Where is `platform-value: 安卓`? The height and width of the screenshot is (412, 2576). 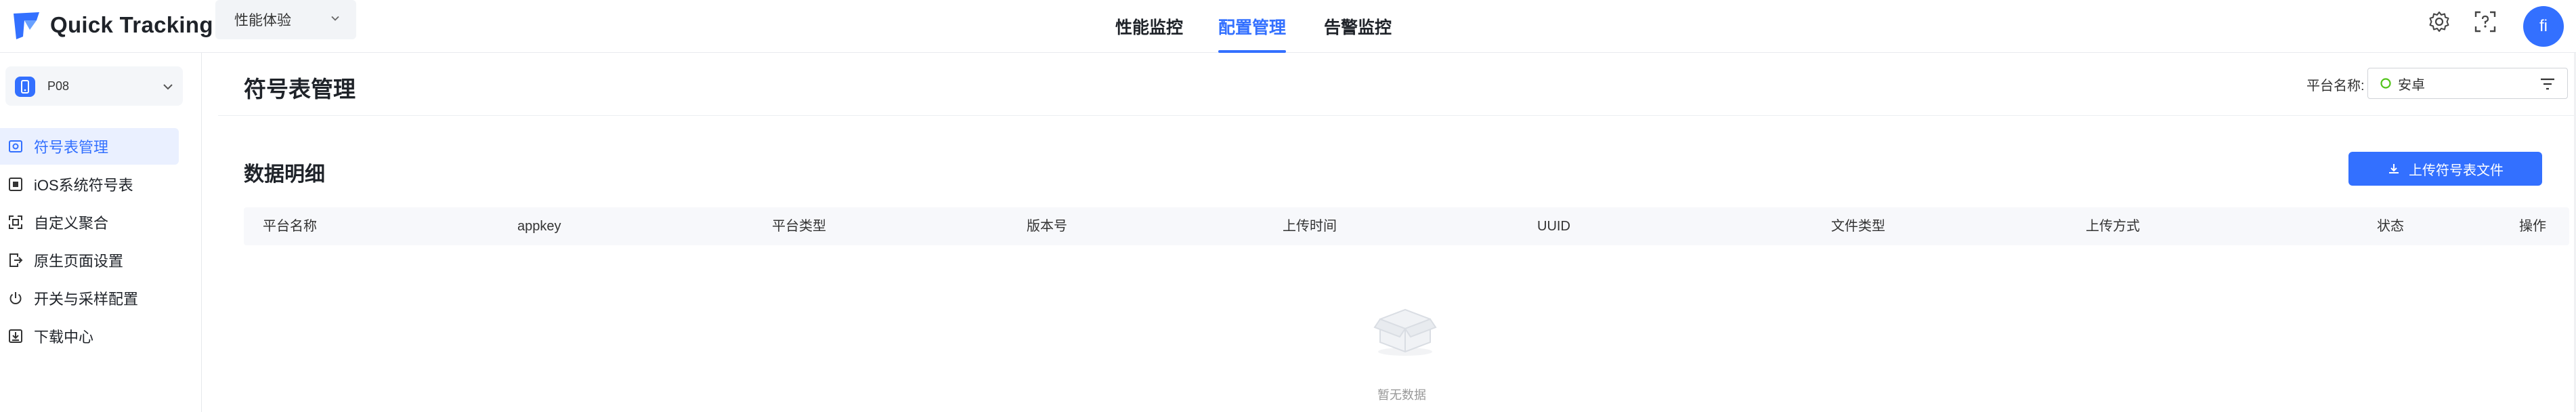
platform-value: 安卓 is located at coordinates (2411, 85).